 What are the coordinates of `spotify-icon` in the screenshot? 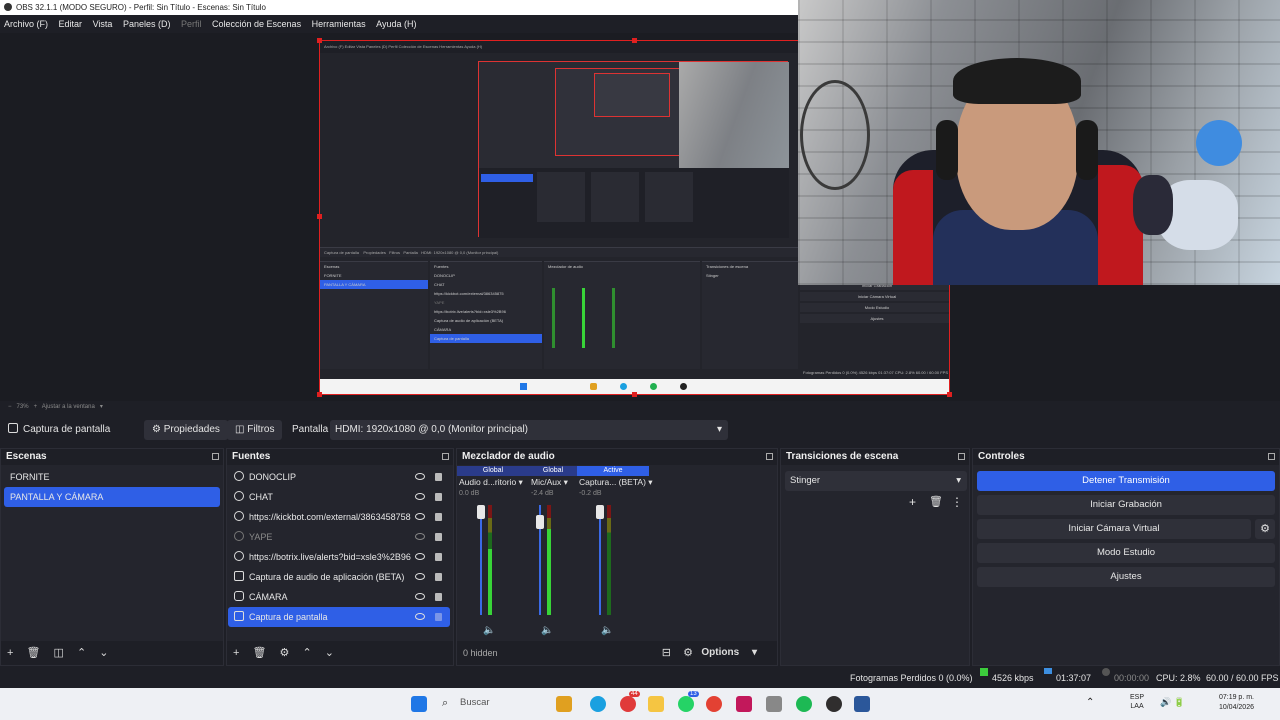 It's located at (804, 704).